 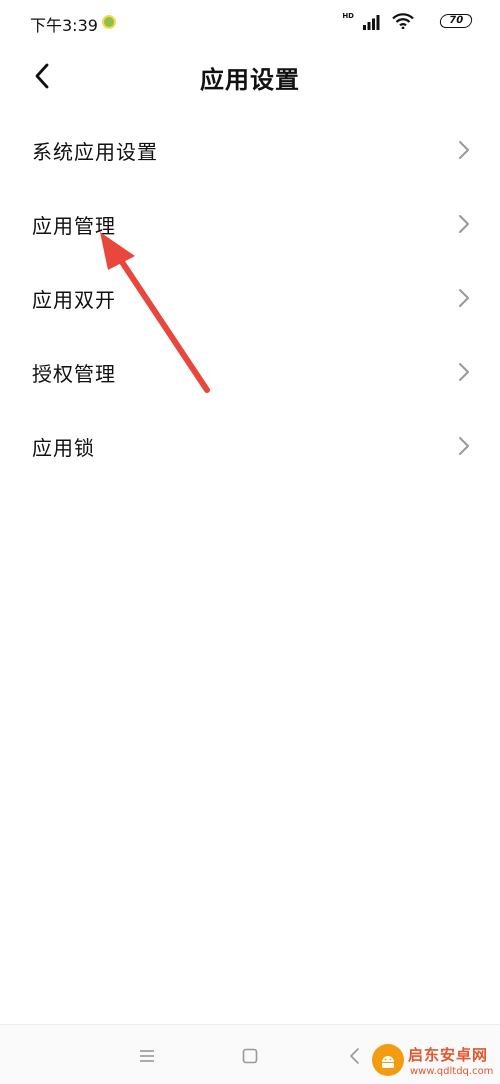 What do you see at coordinates (348, 16) in the screenshot?
I see `network-badge: HD` at bounding box center [348, 16].